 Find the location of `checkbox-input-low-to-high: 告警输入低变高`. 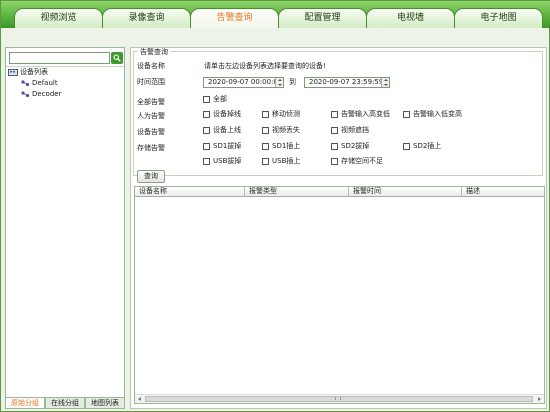

checkbox-input-low-to-high: 告警输入低变高 is located at coordinates (432, 114).